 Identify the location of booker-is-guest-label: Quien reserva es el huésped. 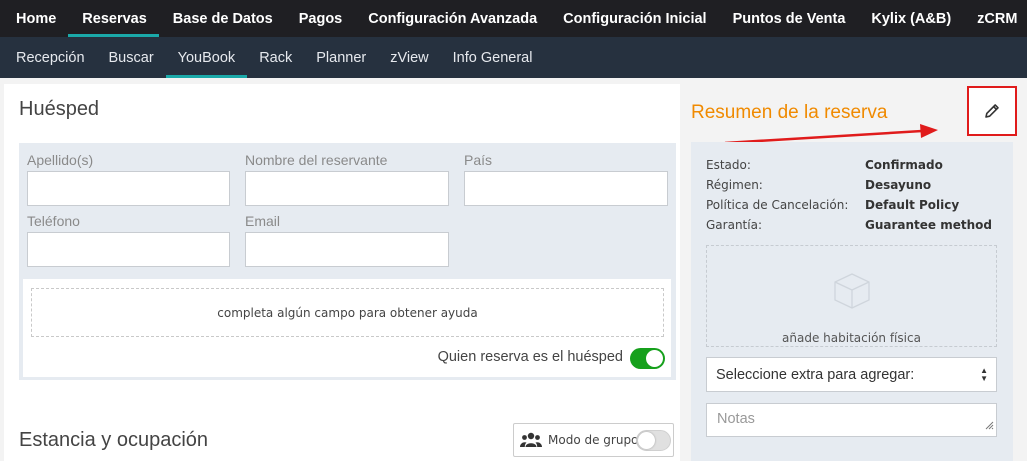
(530, 357).